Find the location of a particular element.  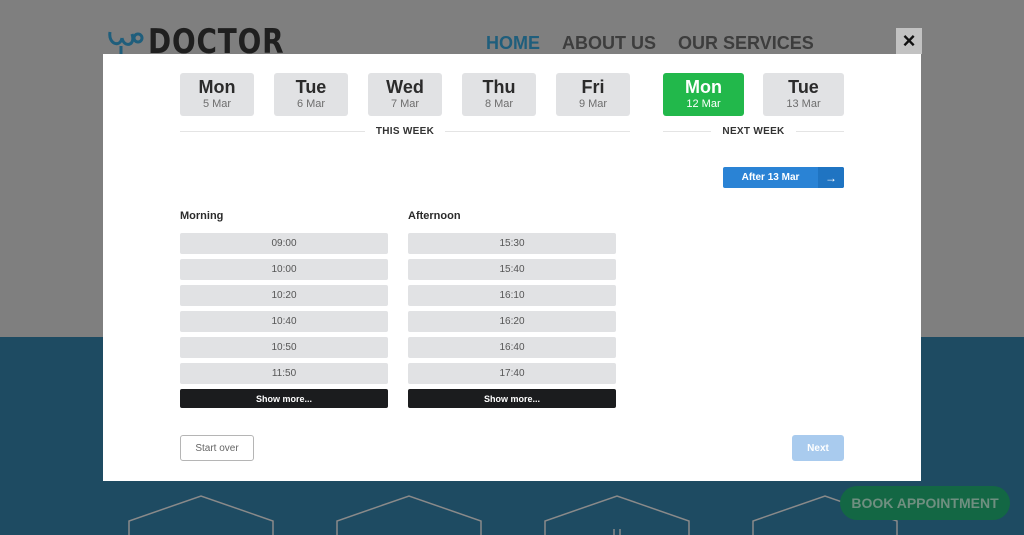

morning-title: Morning is located at coordinates (202, 216).